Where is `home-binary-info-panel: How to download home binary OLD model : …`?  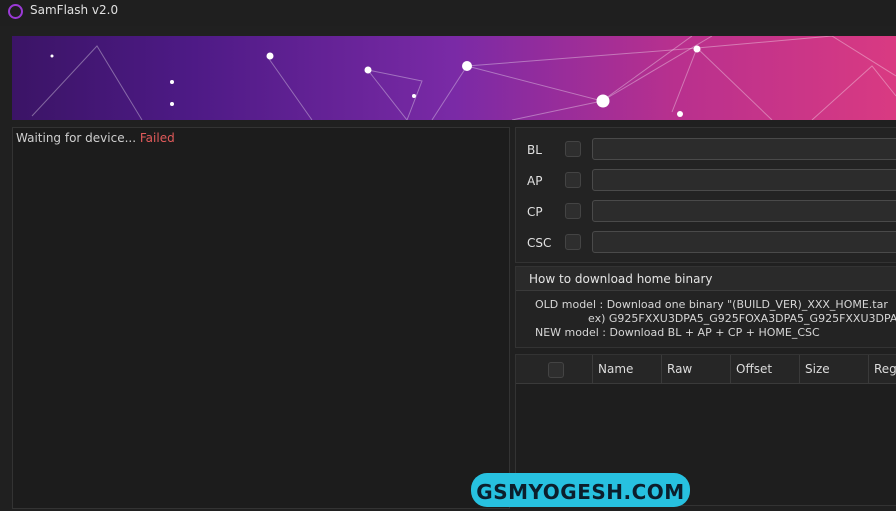
home-binary-info-panel: How to download home binary OLD model : … is located at coordinates (705, 307).